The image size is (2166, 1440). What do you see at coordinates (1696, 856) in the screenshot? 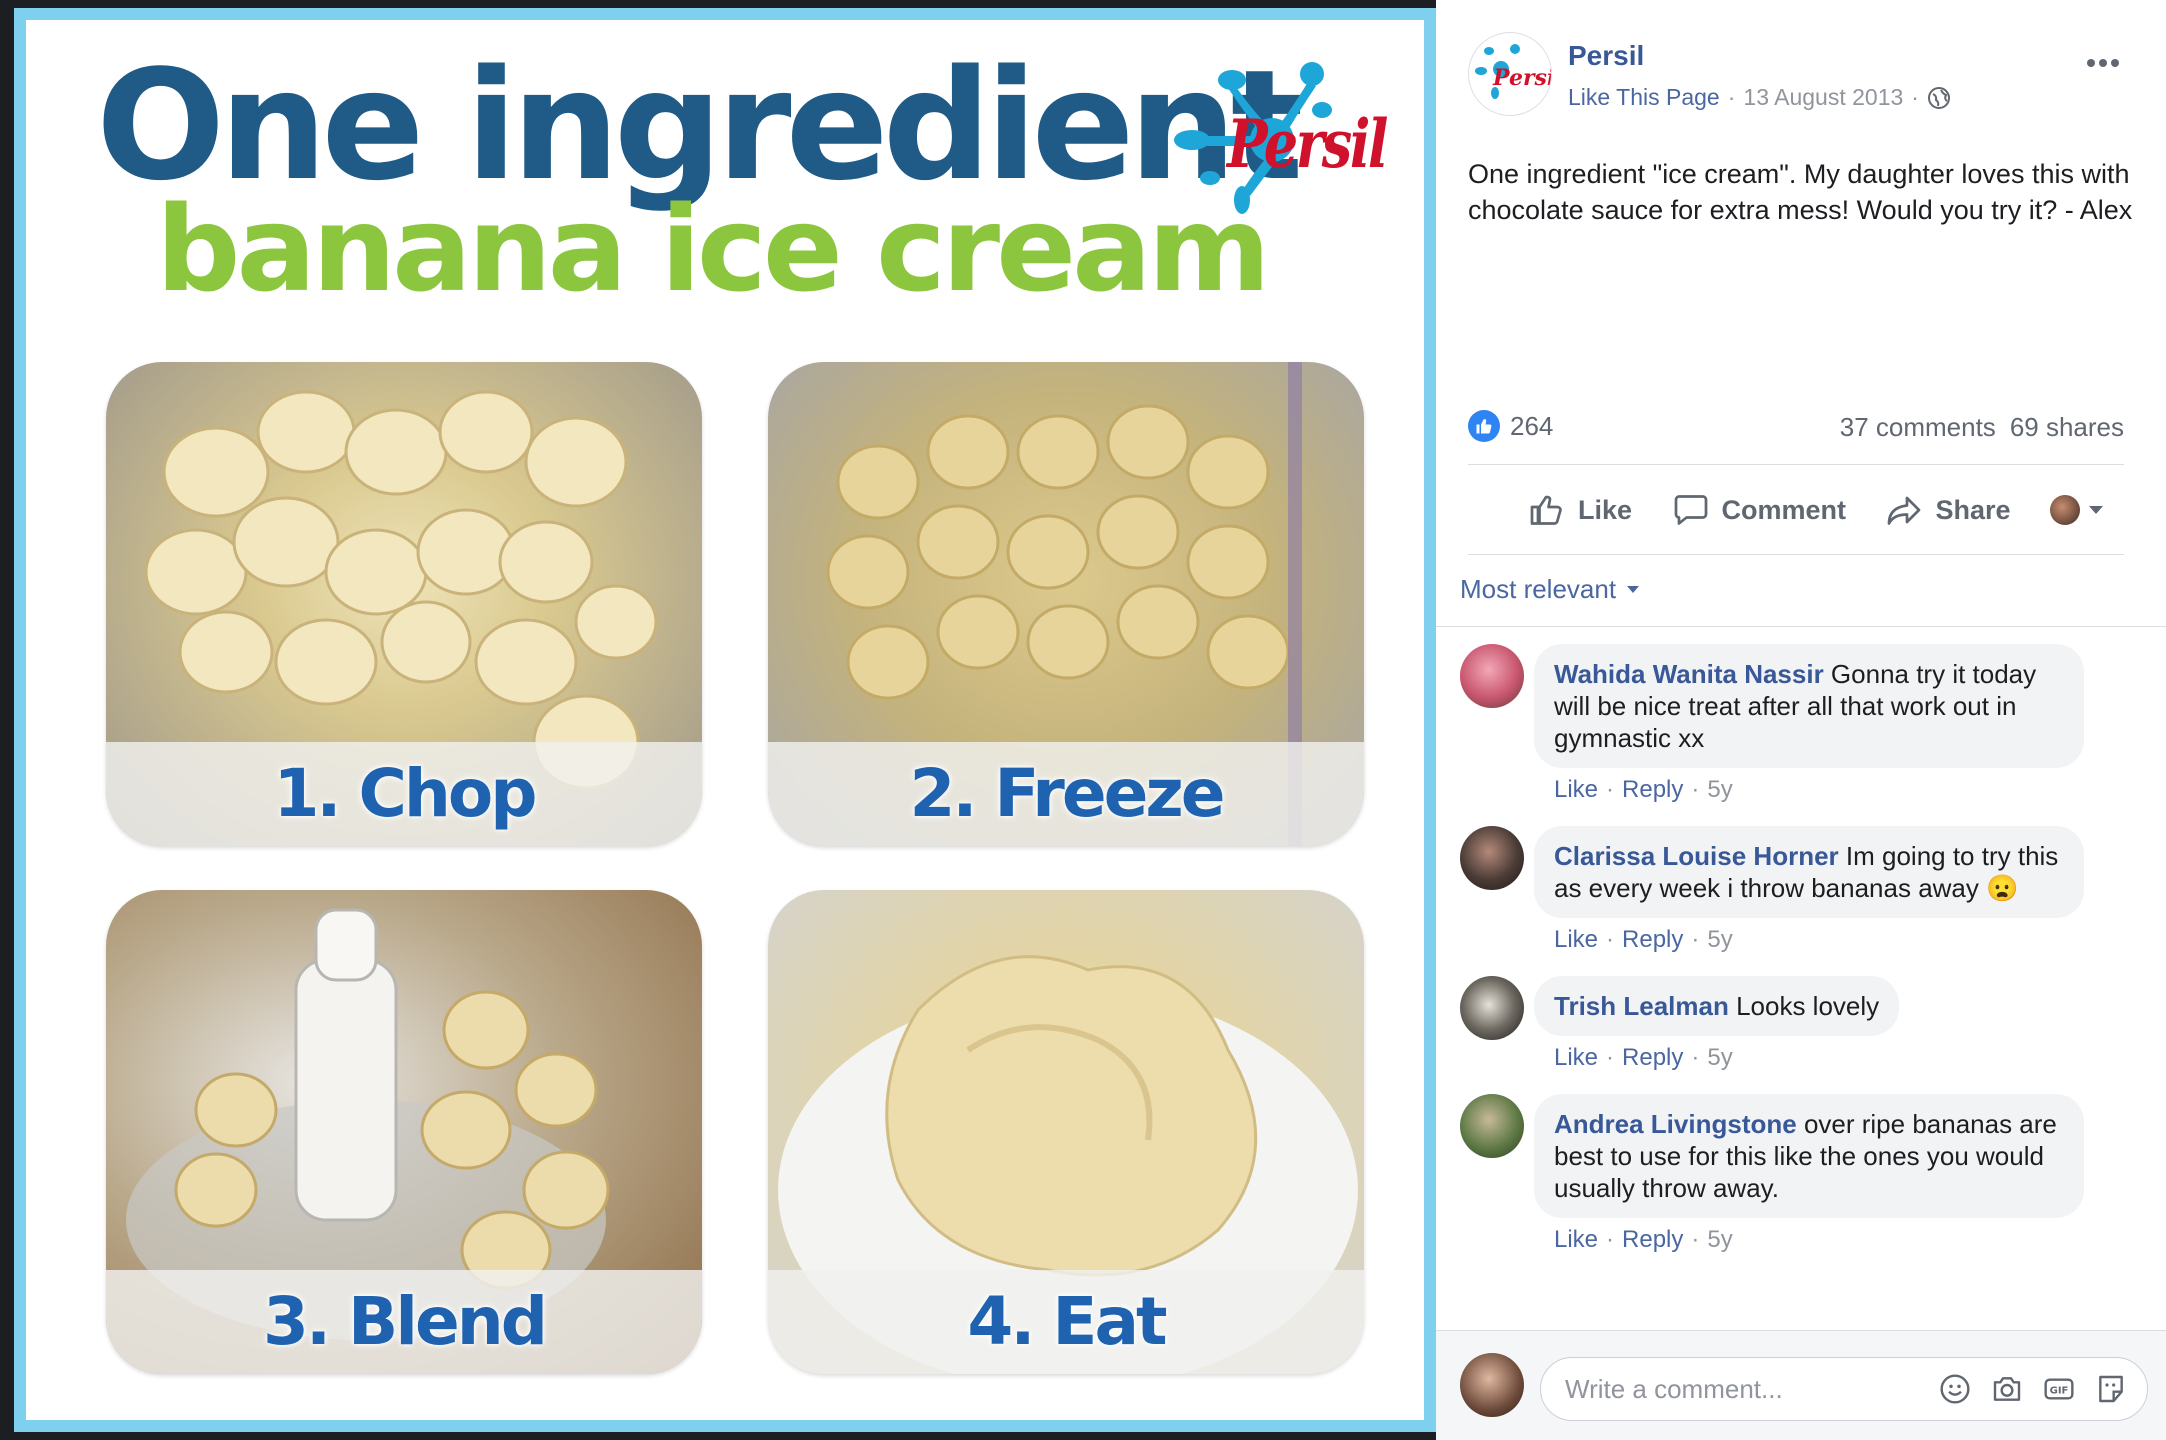
I see `comment-author-link: Clarissa Louise Horner` at bounding box center [1696, 856].